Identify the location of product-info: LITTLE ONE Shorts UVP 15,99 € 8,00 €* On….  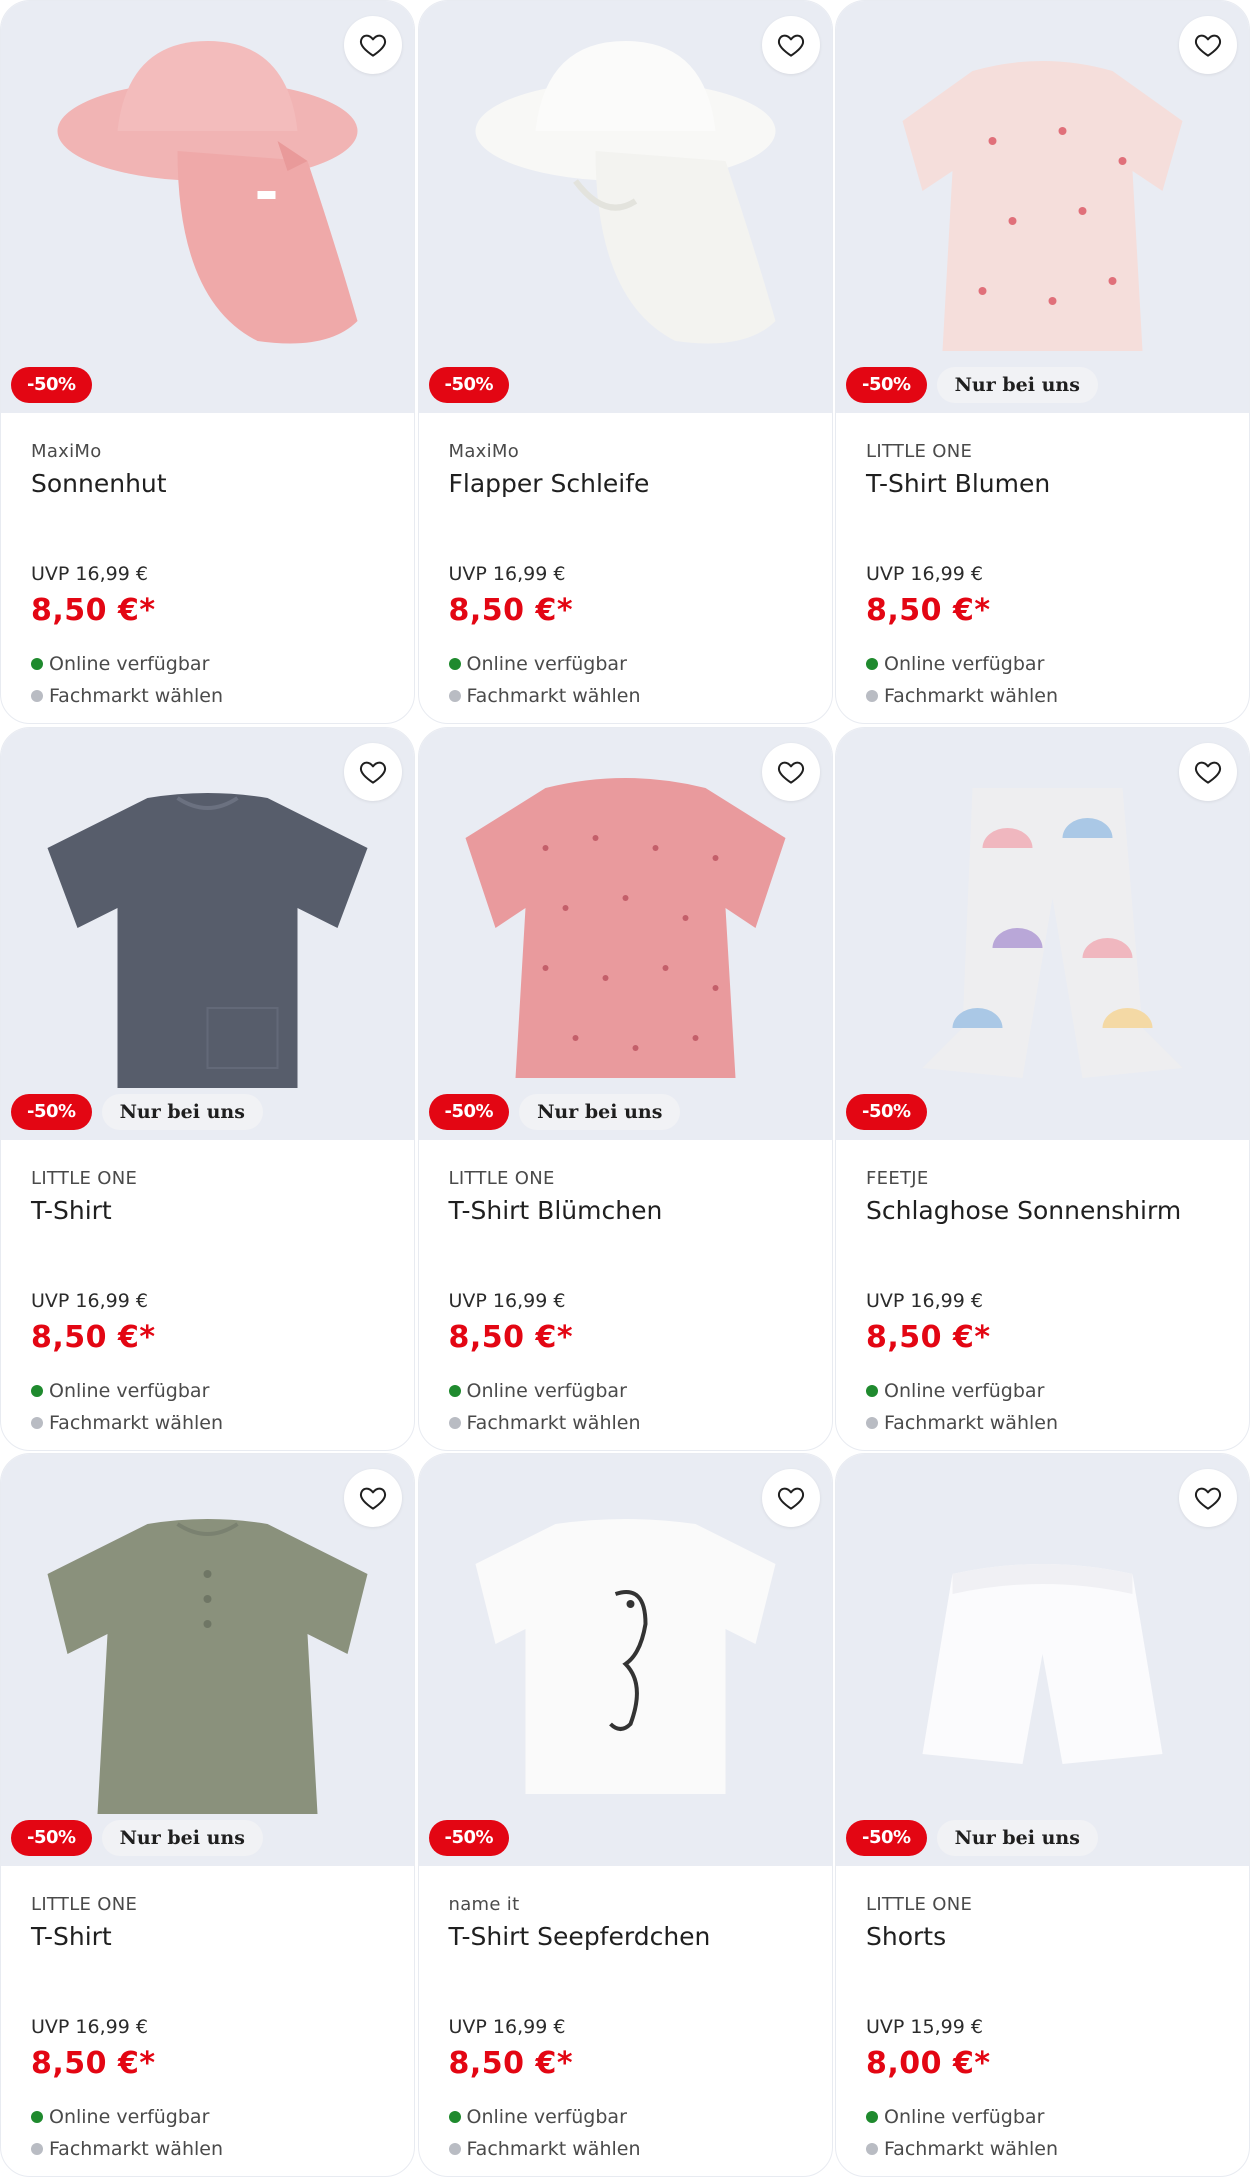
(1042, 2021).